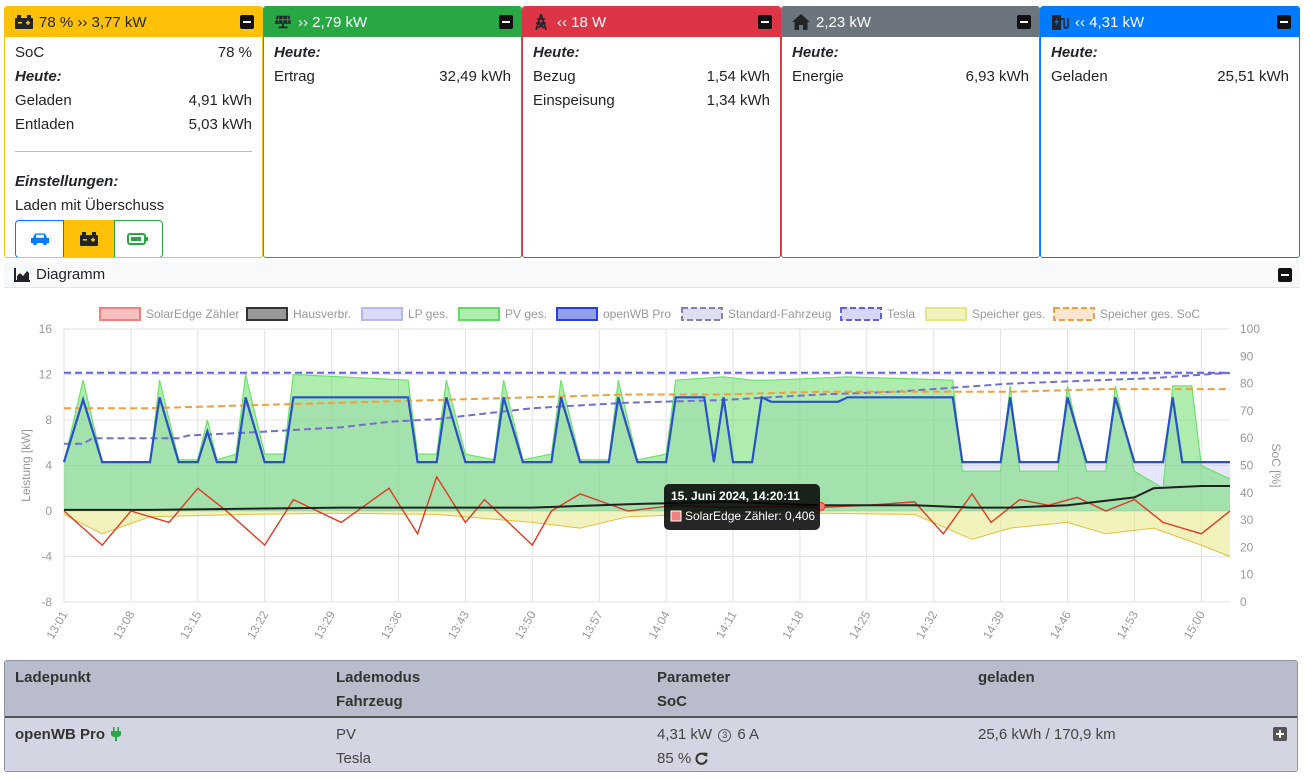 The width and height of the screenshot is (1304, 779). What do you see at coordinates (1008, 314) in the screenshot?
I see `legend-label: Speicher ges.` at bounding box center [1008, 314].